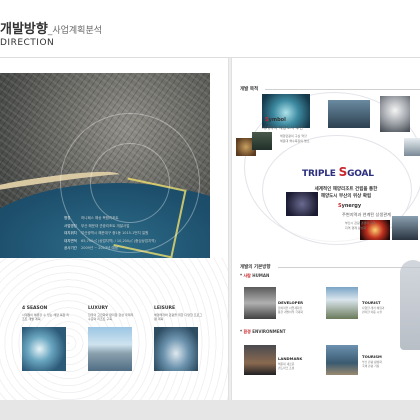 This screenshot has height=420, width=420. I want to click on theme-text: 한국의 고급화와 편리함 향상 국제적 수준의 리조트 구축, so click(111, 317).